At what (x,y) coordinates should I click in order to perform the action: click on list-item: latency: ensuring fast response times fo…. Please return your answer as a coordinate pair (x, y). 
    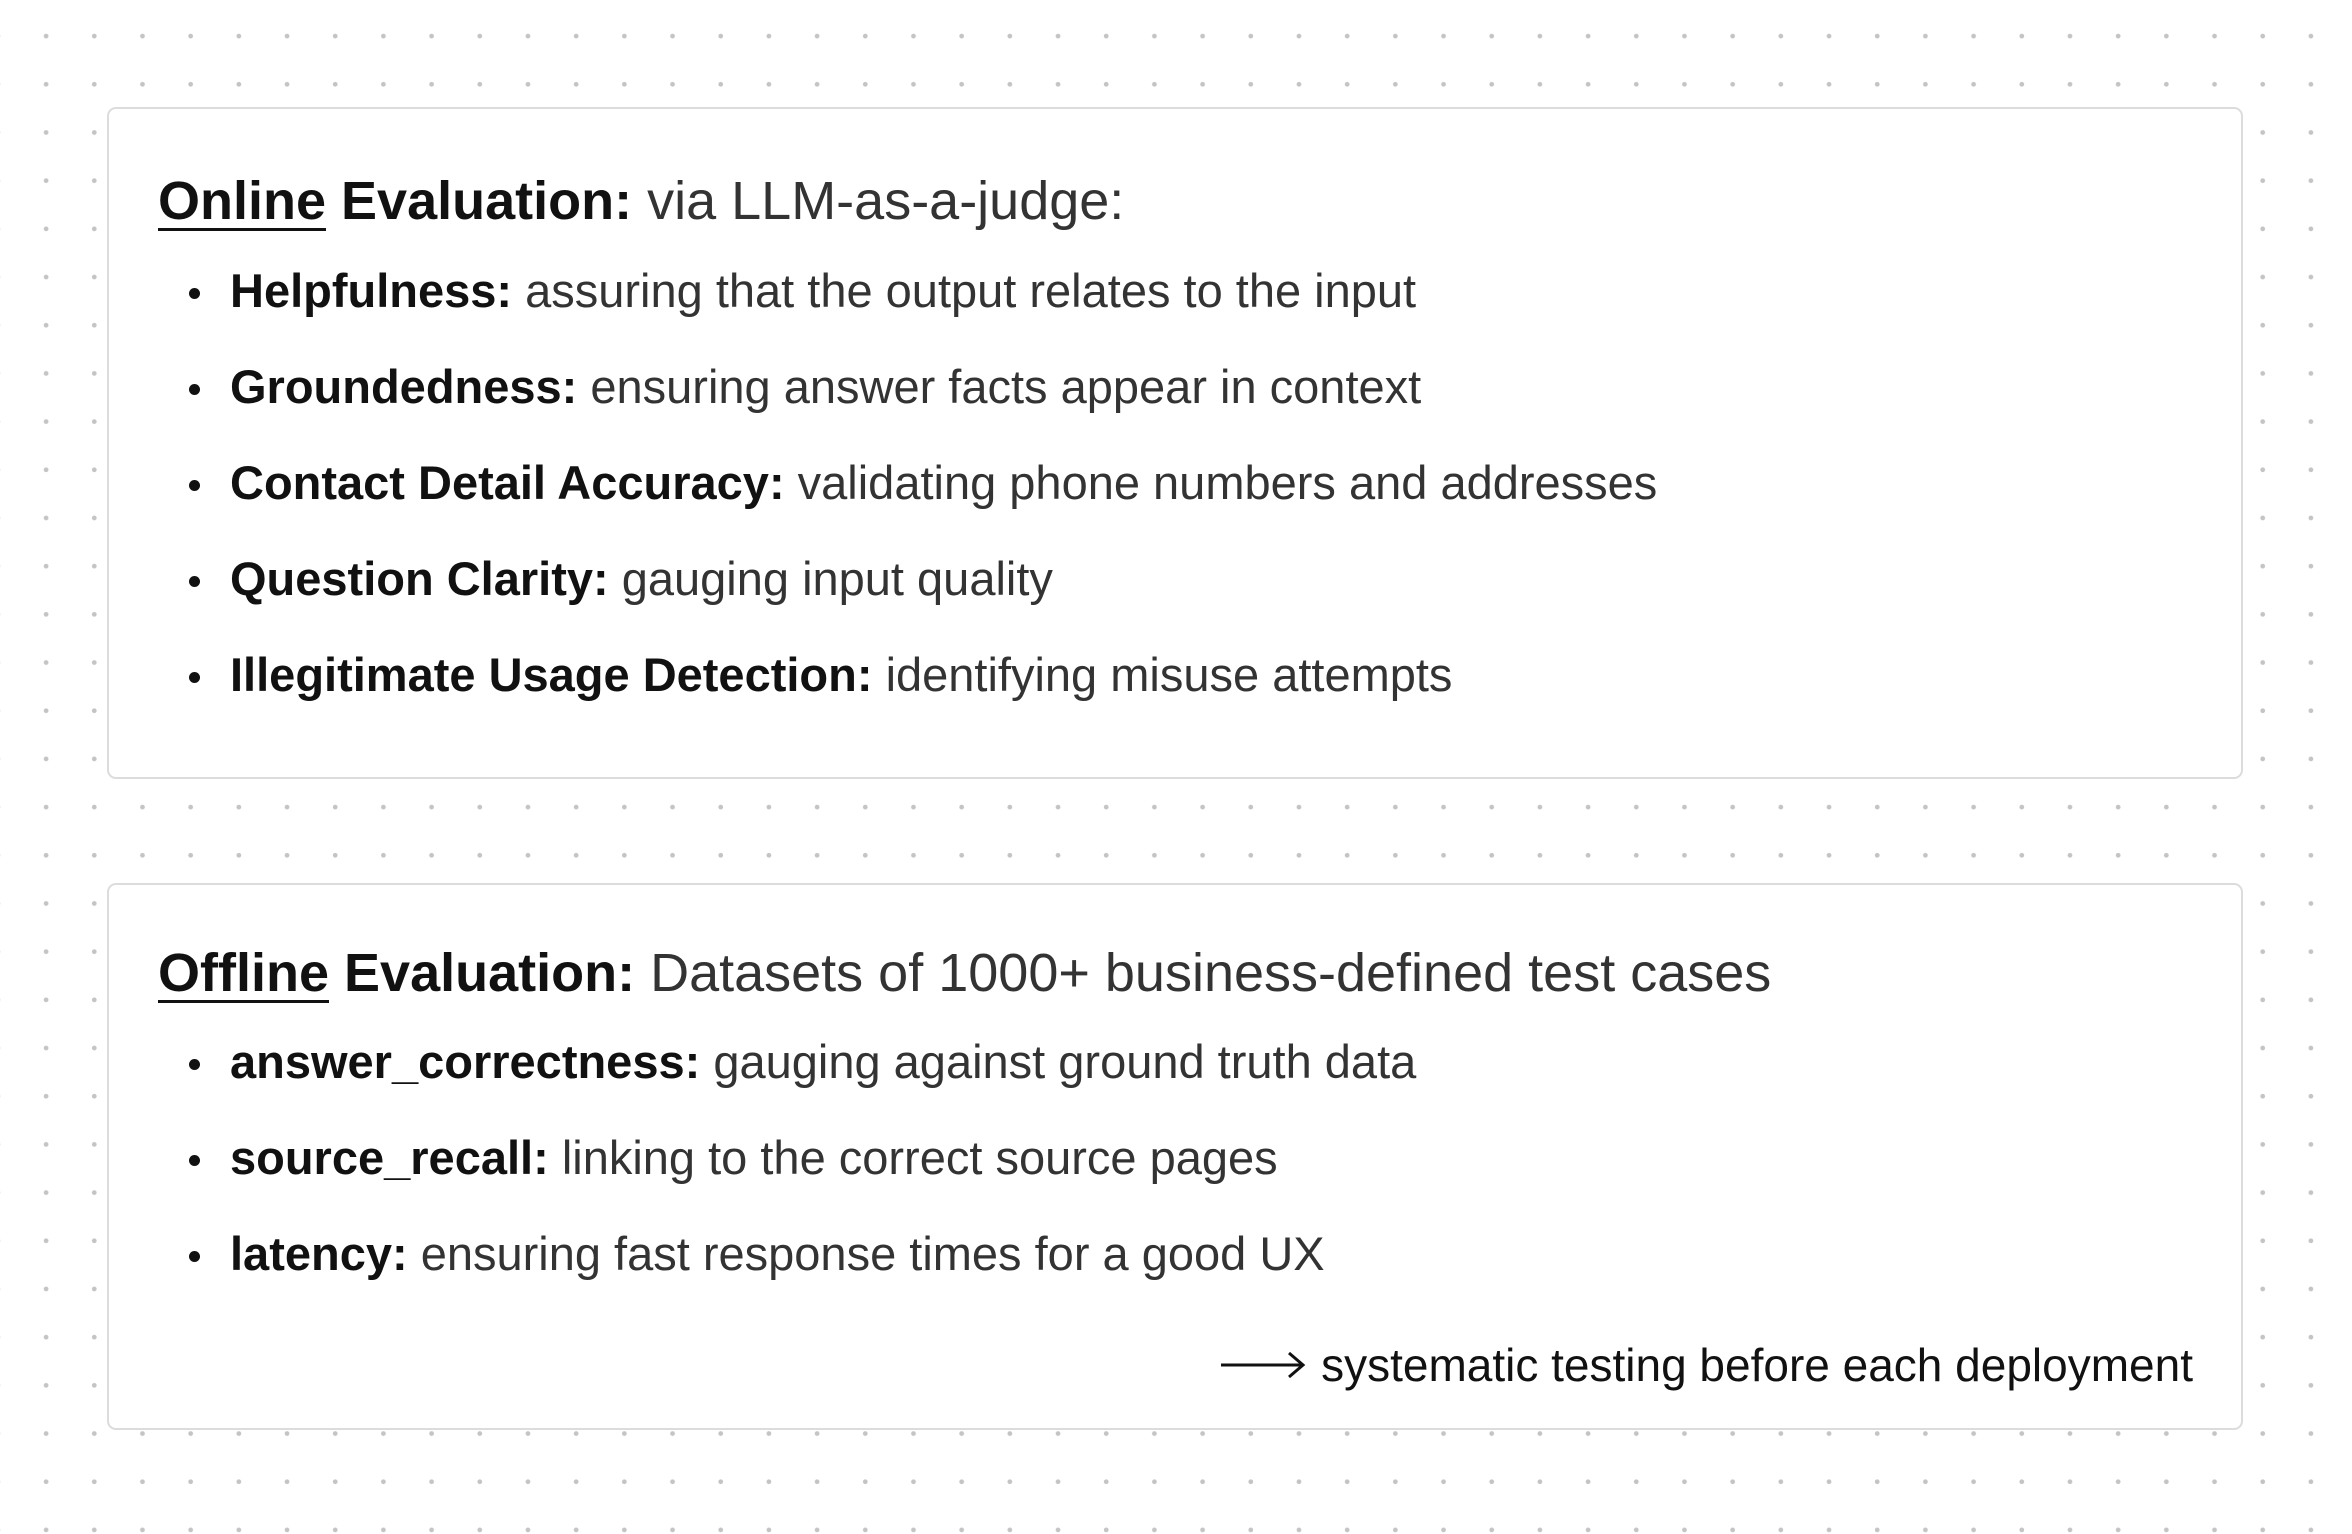
    Looking at the image, I should click on (802, 1276).